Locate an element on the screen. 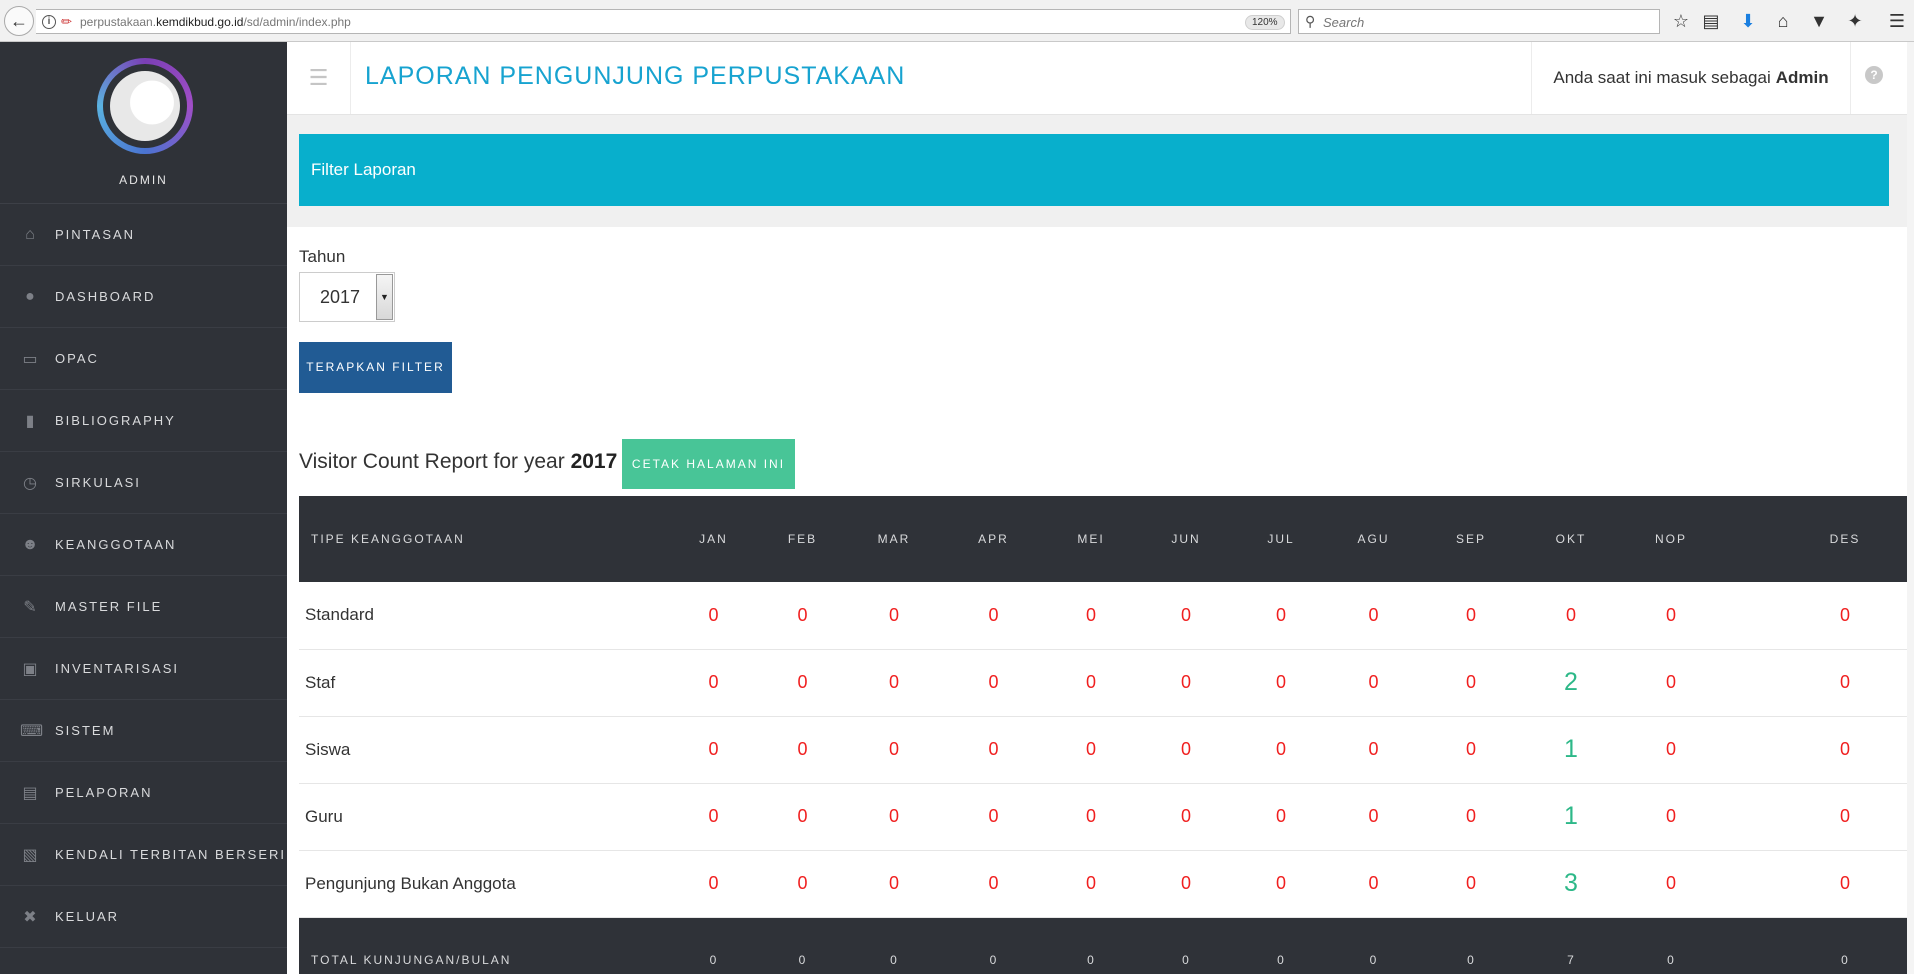 The image size is (1914, 974). sidebar-item-label: PINTASAN is located at coordinates (95, 234).